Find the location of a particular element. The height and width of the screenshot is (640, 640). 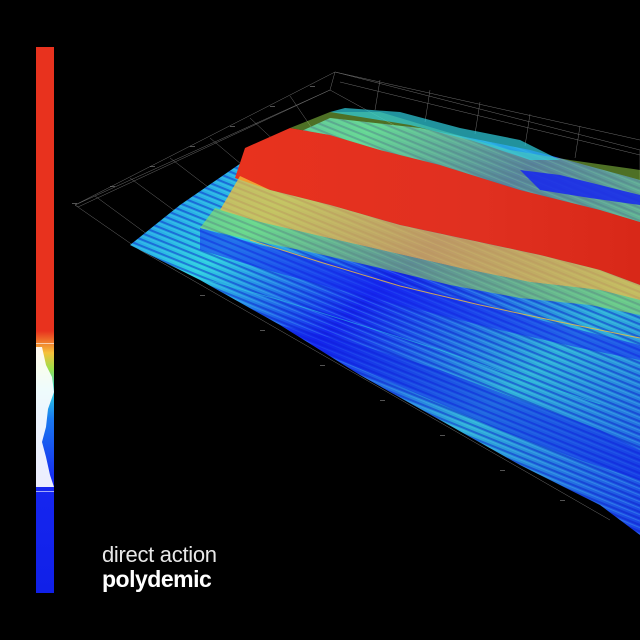

album-title: polydemic is located at coordinates (157, 579).